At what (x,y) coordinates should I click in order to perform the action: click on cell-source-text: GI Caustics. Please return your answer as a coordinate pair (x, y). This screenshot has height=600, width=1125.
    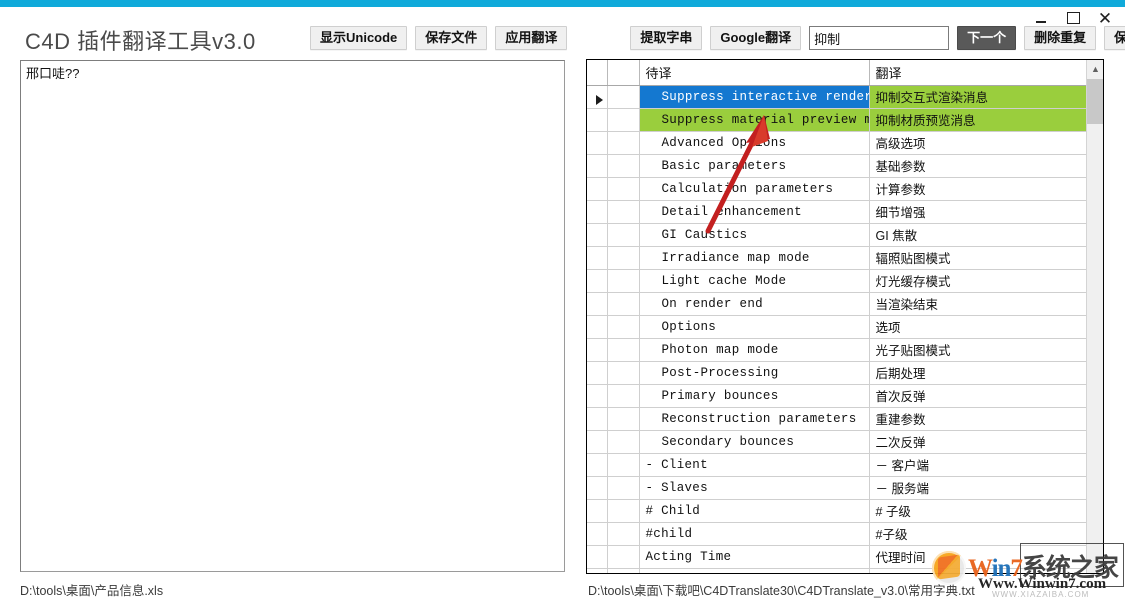
    Looking at the image, I should click on (754, 235).